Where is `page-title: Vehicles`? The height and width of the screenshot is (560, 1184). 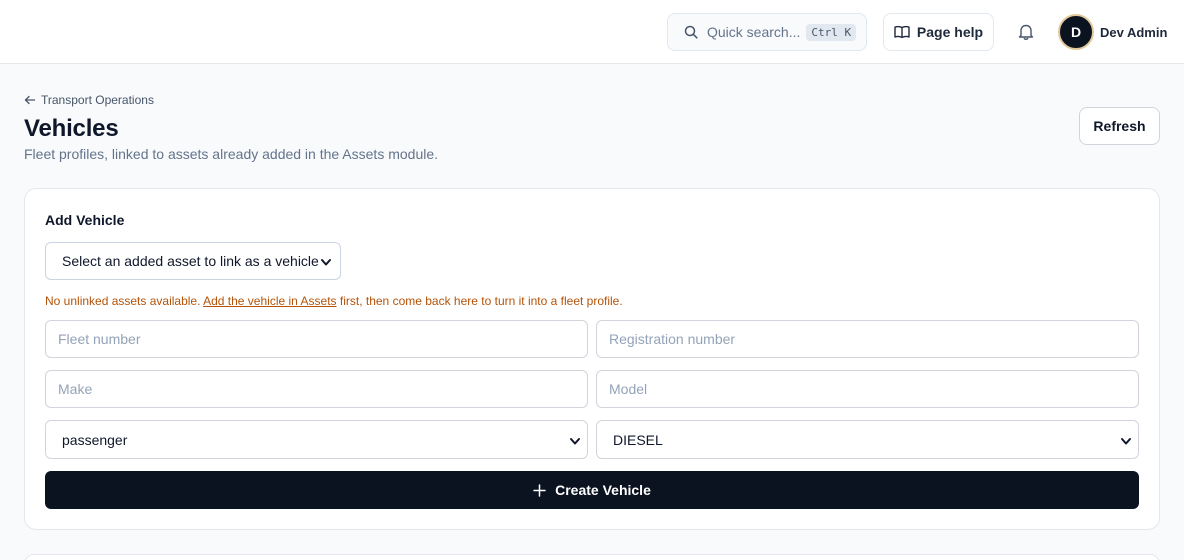
page-title: Vehicles is located at coordinates (71, 128).